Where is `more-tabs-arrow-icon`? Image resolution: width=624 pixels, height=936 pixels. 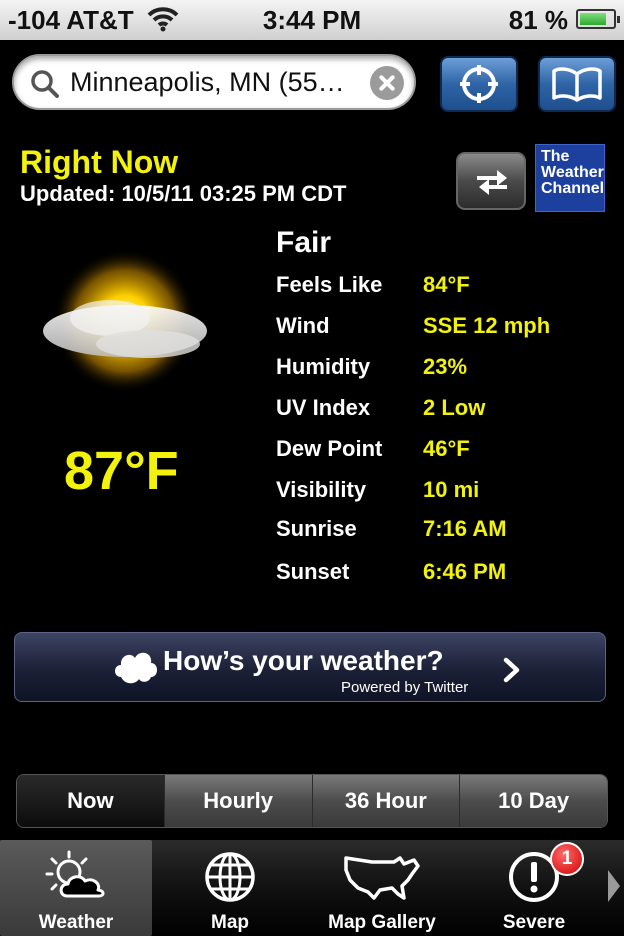
more-tabs-arrow-icon is located at coordinates (614, 888).